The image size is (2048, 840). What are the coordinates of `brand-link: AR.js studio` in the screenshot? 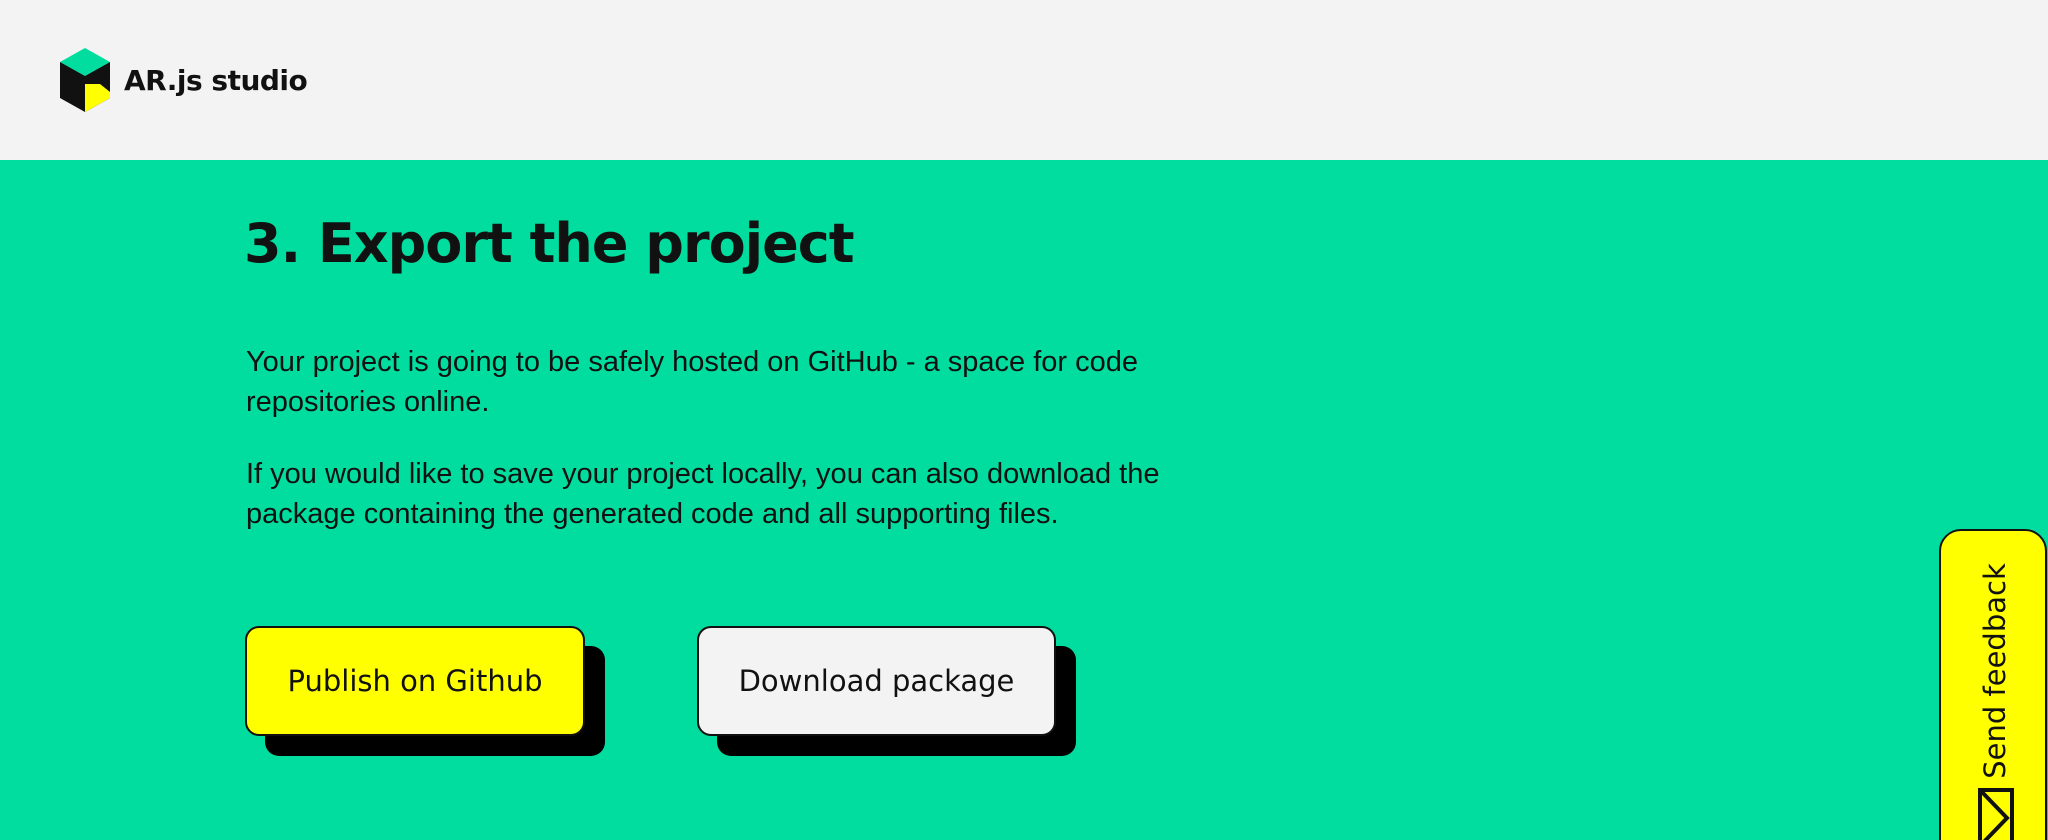 It's located at (184, 80).